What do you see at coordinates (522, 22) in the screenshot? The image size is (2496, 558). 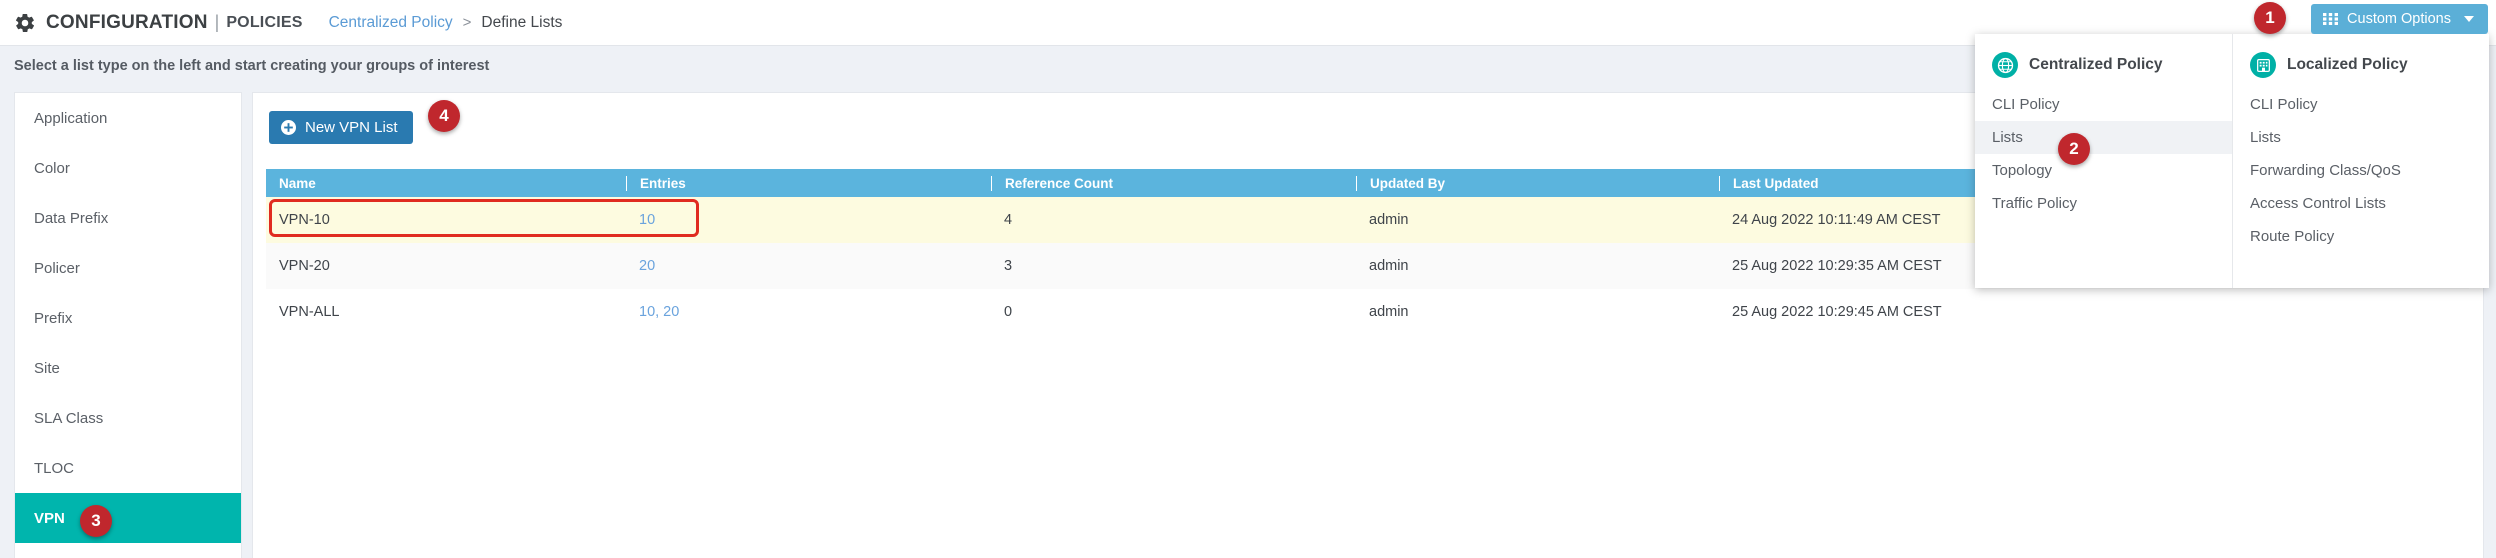 I see `breadcrumb-current-define-lists: Define Lists` at bounding box center [522, 22].